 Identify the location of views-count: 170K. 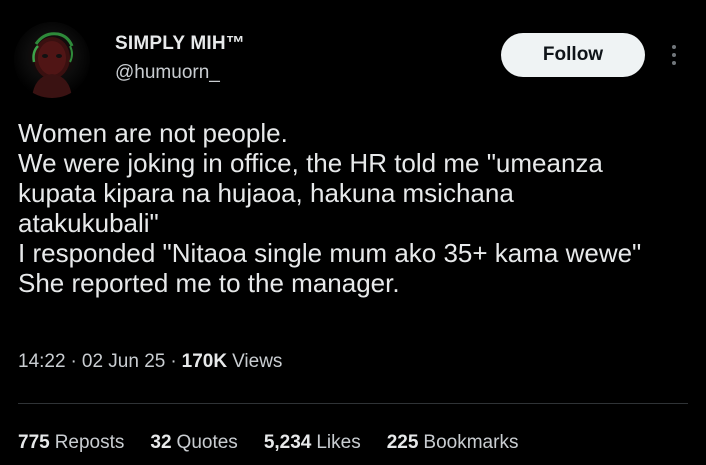
(204, 362).